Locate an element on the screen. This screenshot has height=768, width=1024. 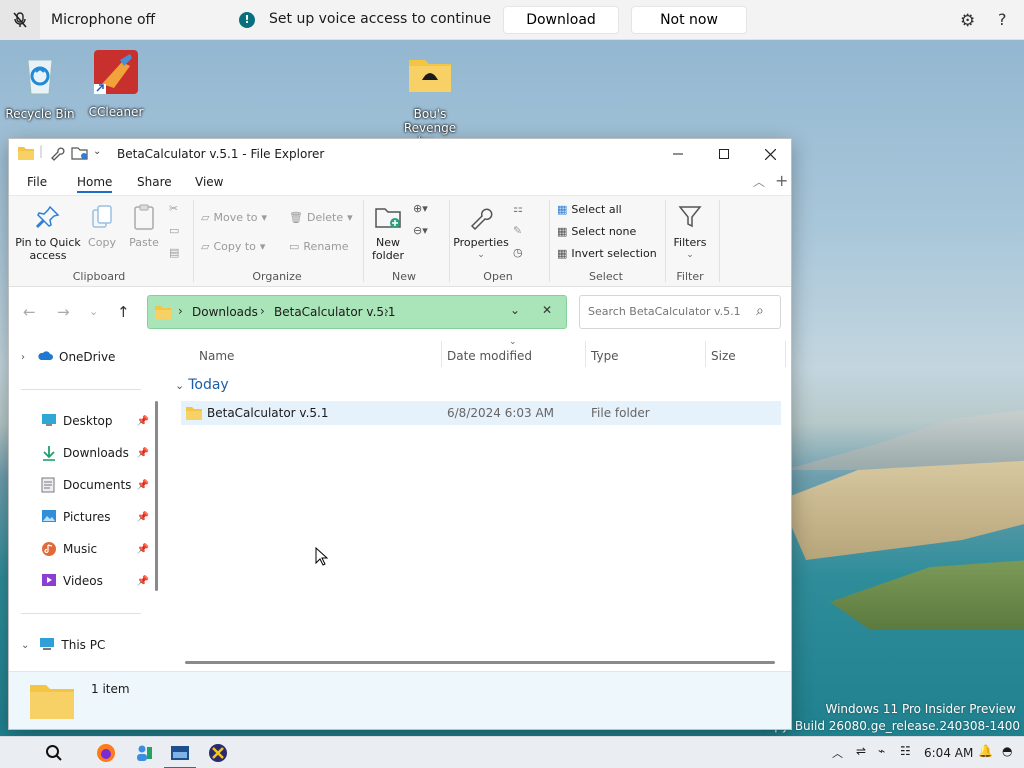
pin-icon: 📌 is located at coordinates (142, 549).